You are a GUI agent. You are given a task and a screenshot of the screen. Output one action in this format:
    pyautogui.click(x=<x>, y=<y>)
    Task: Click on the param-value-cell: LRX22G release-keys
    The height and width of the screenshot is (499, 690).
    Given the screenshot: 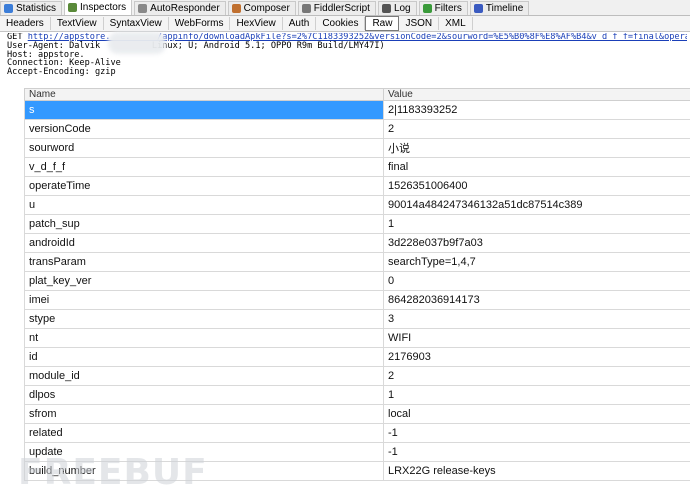 What is the action you would take?
    pyautogui.click(x=536, y=471)
    